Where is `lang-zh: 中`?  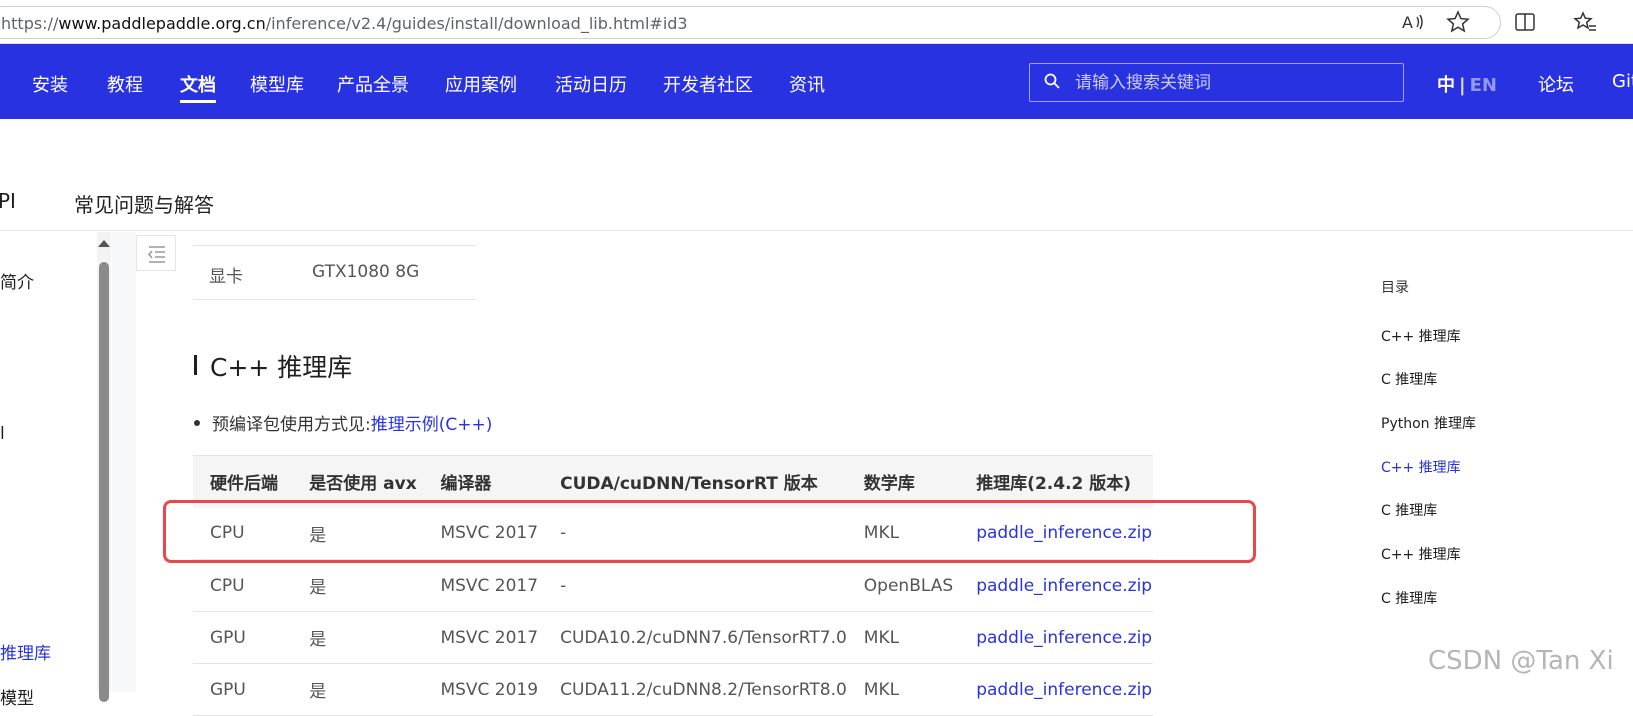
lang-zh: 中 is located at coordinates (1446, 85).